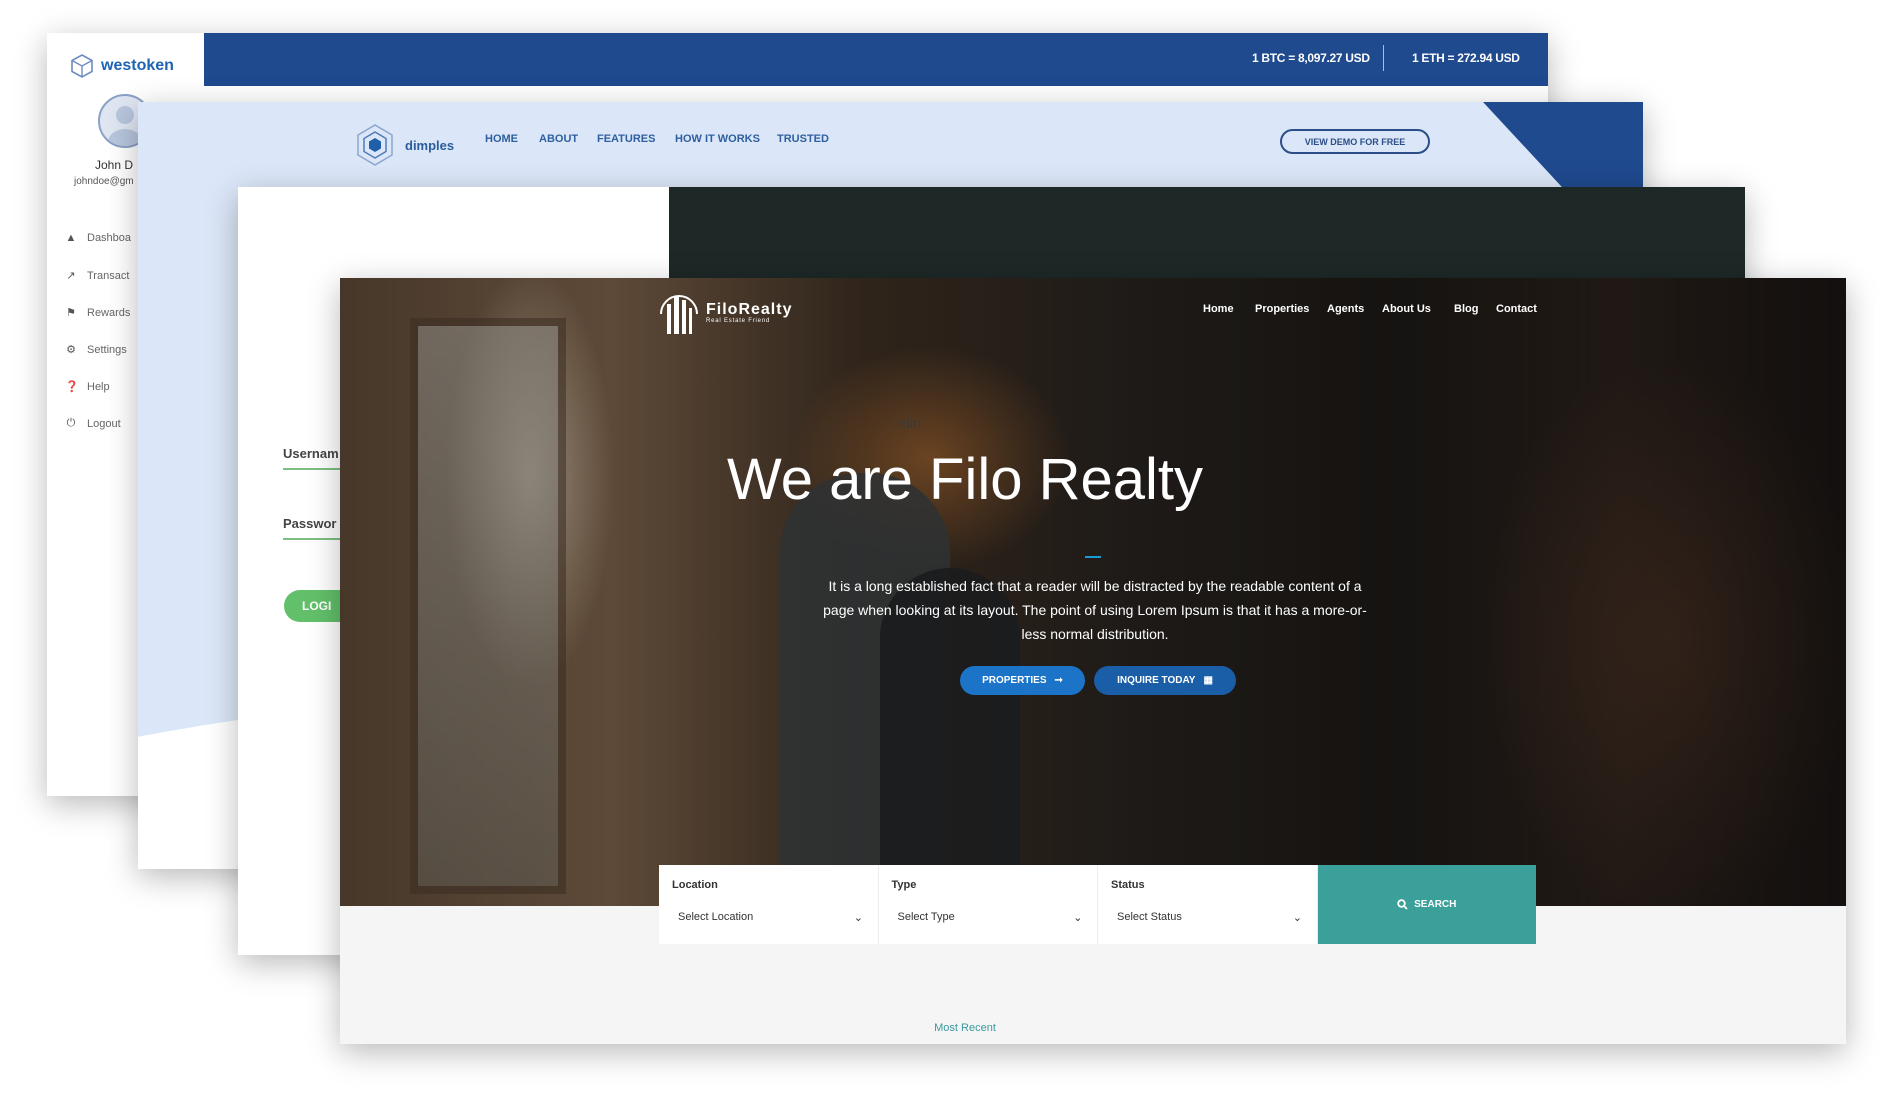 The image size is (1889, 1113). Describe the element at coordinates (71, 423) in the screenshot. I see `power-icon: ⏻` at that location.